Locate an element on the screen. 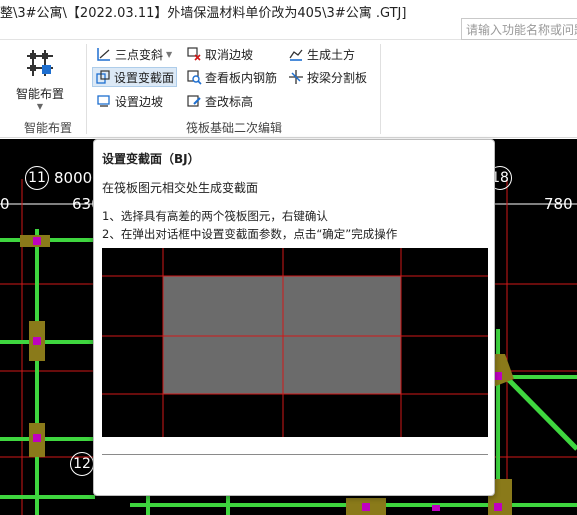 The width and height of the screenshot is (577, 515). split-slab-icon is located at coordinates (296, 77).